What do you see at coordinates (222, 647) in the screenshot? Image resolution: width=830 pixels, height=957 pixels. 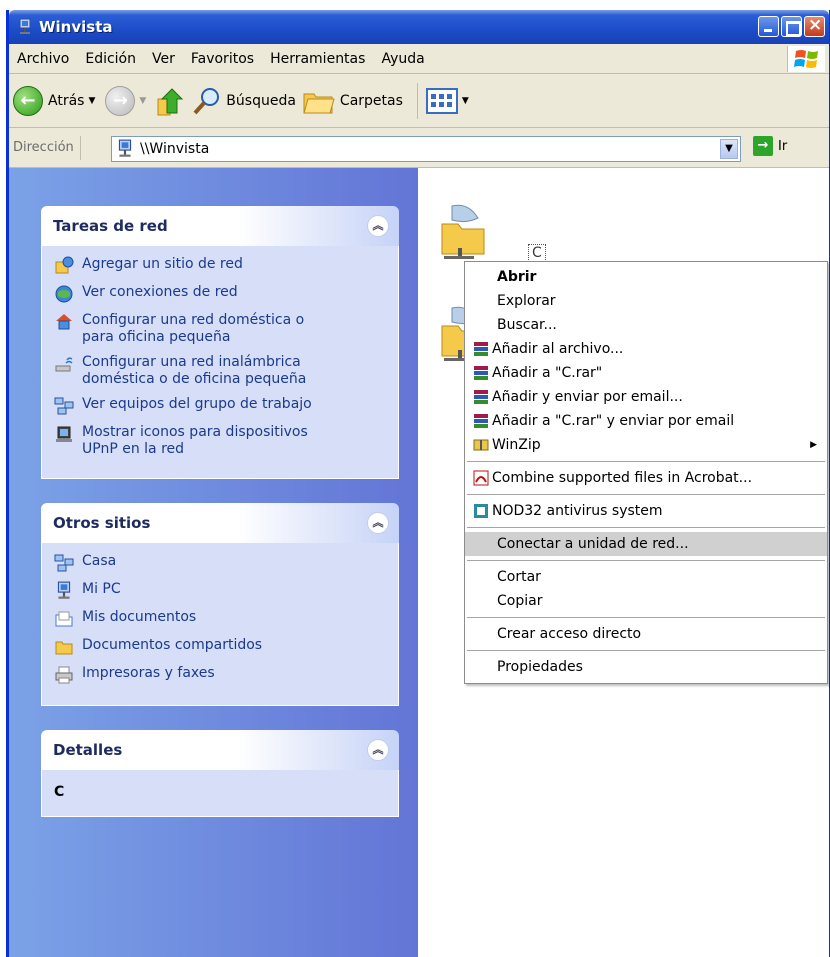 I see `place-documentos-compartidos: Documentos compartidos` at bounding box center [222, 647].